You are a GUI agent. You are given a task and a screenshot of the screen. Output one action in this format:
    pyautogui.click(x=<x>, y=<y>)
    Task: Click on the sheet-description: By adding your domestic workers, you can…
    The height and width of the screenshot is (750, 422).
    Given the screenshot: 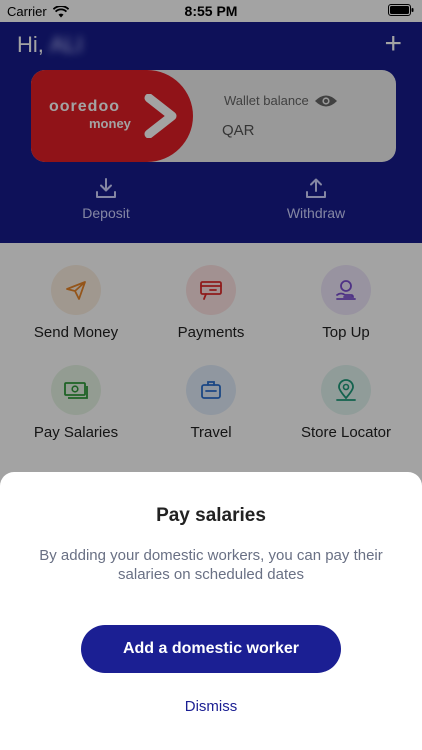 What is the action you would take?
    pyautogui.click(x=211, y=565)
    